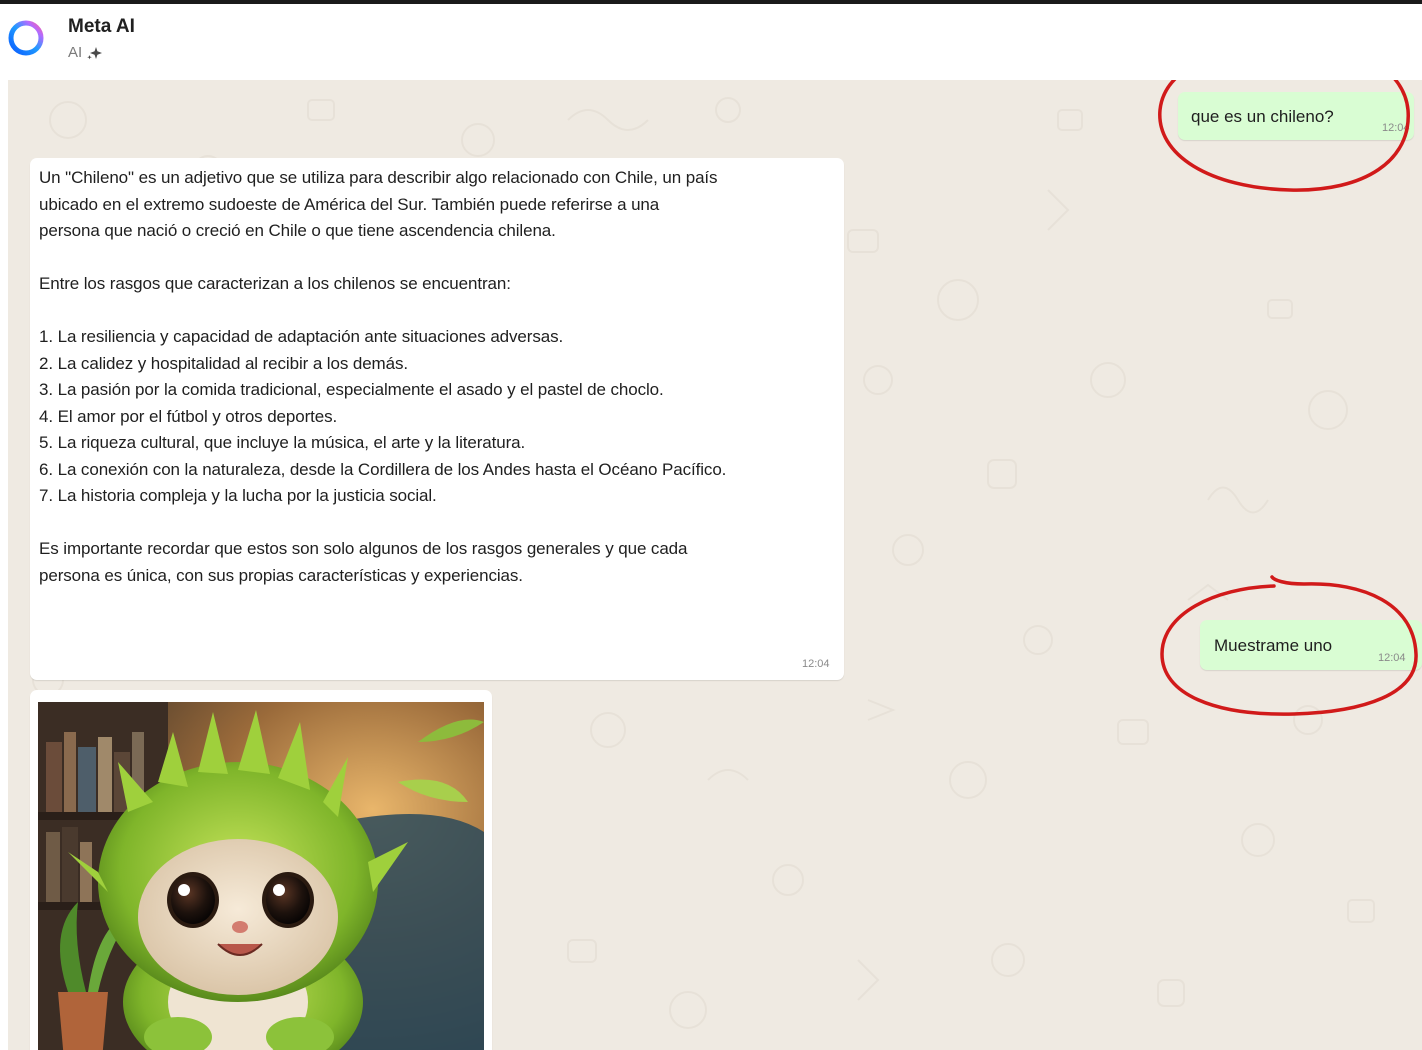 This screenshot has width=1422, height=1050. What do you see at coordinates (101, 26) in the screenshot?
I see `chat-title: Meta AI` at bounding box center [101, 26].